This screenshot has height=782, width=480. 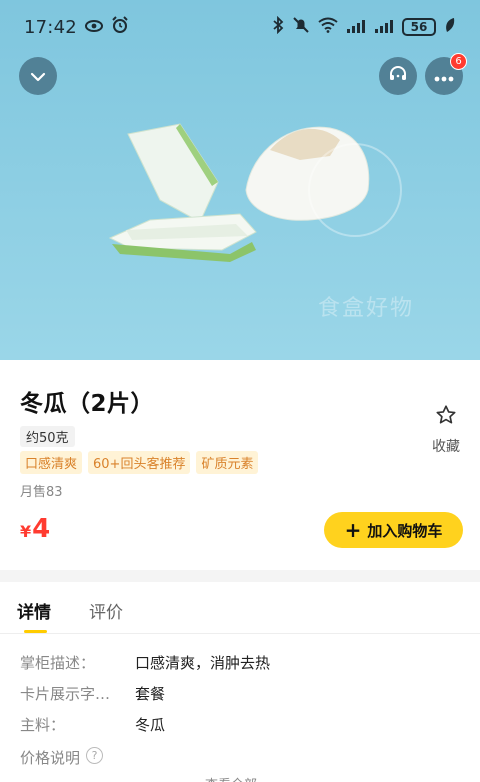 What do you see at coordinates (419, 27) in the screenshot?
I see `battery-indicator: 56` at bounding box center [419, 27].